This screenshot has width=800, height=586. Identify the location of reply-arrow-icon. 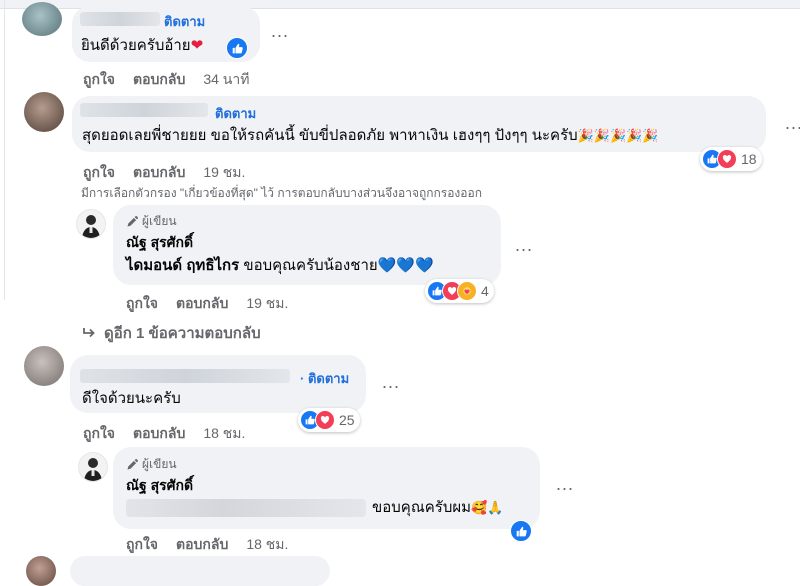
(89, 333).